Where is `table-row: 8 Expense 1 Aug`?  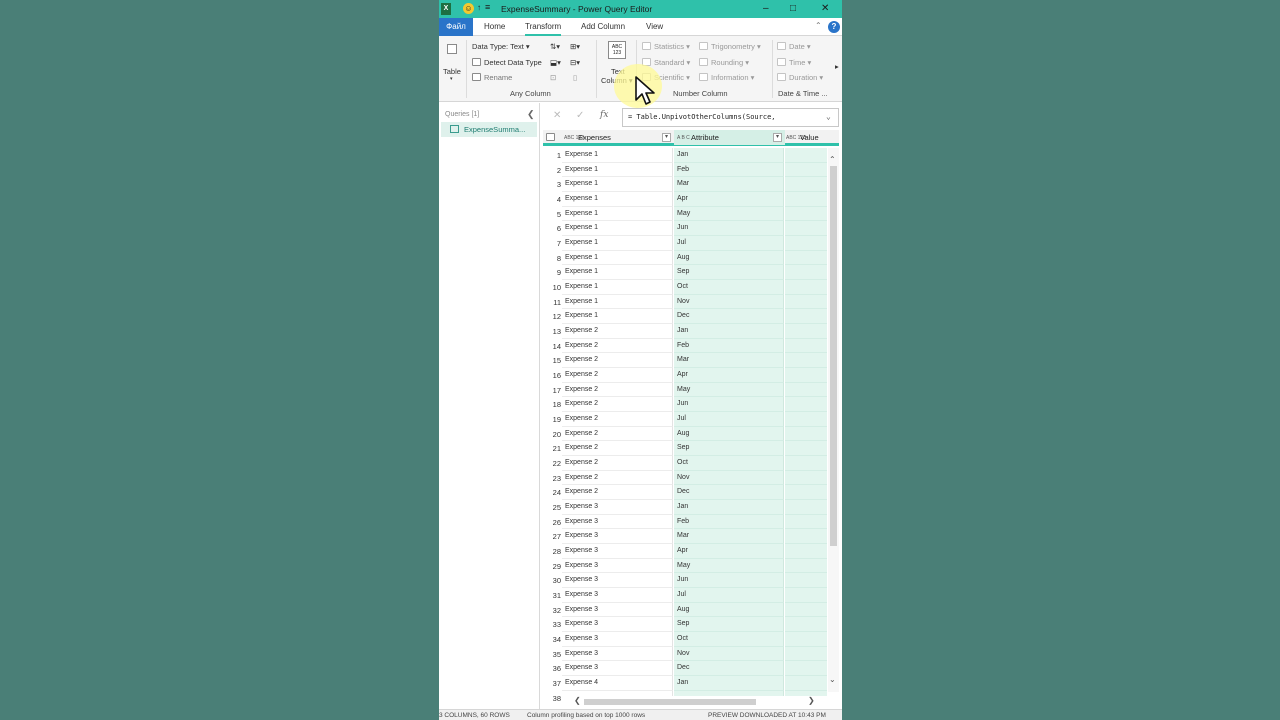
table-row: 8 Expense 1 Aug is located at coordinates (691, 258).